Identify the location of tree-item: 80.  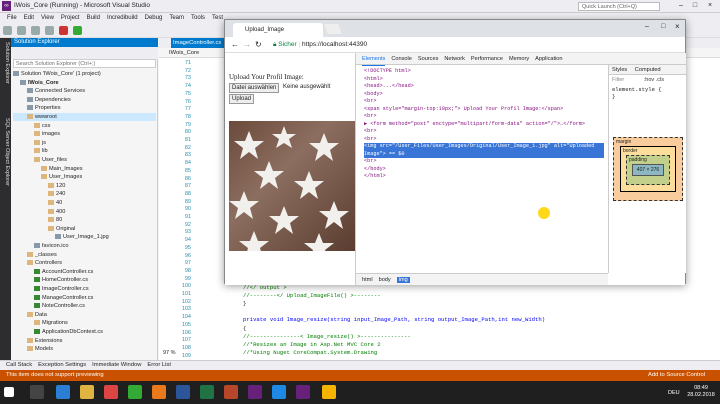
(84, 220).